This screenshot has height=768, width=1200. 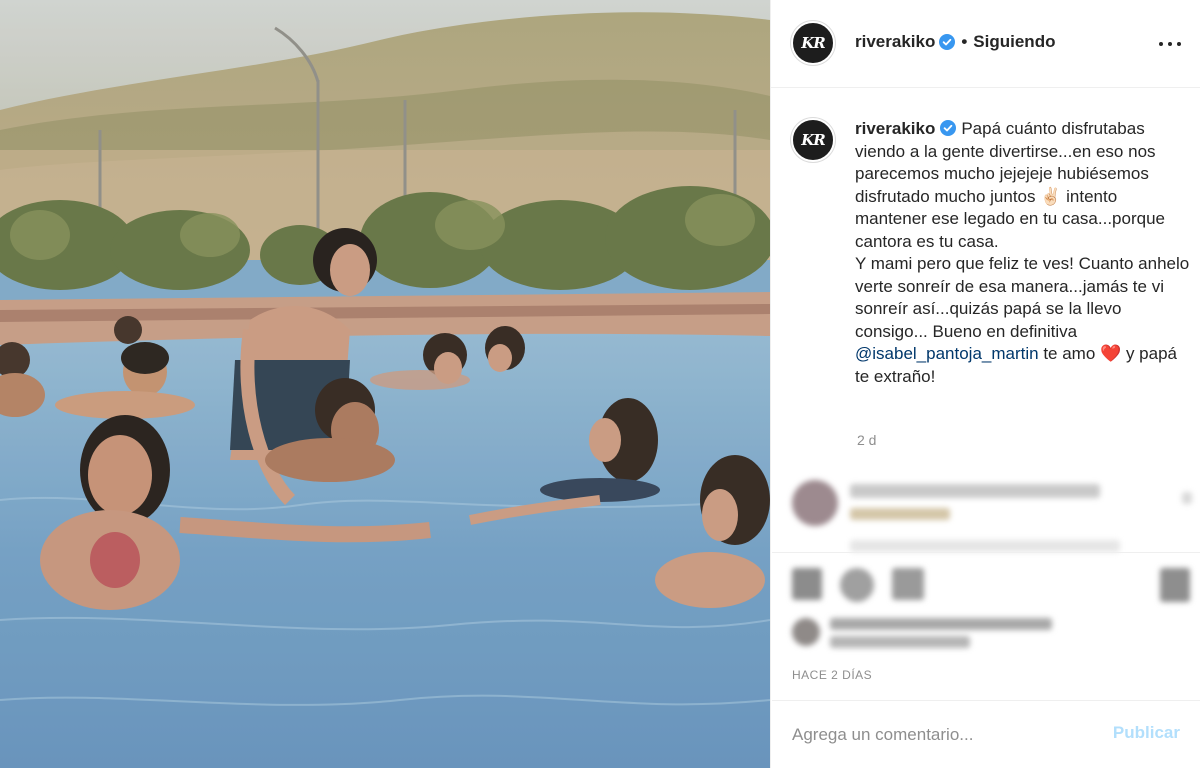 I want to click on avatar: KR, so click(x=813, y=43).